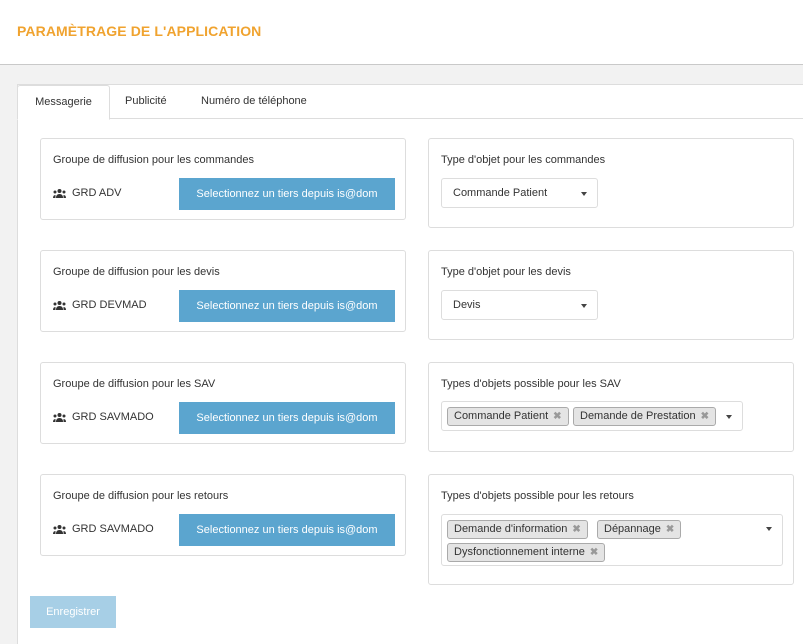 The height and width of the screenshot is (644, 803). I want to click on selected-value: Commande Patient, so click(500, 193).